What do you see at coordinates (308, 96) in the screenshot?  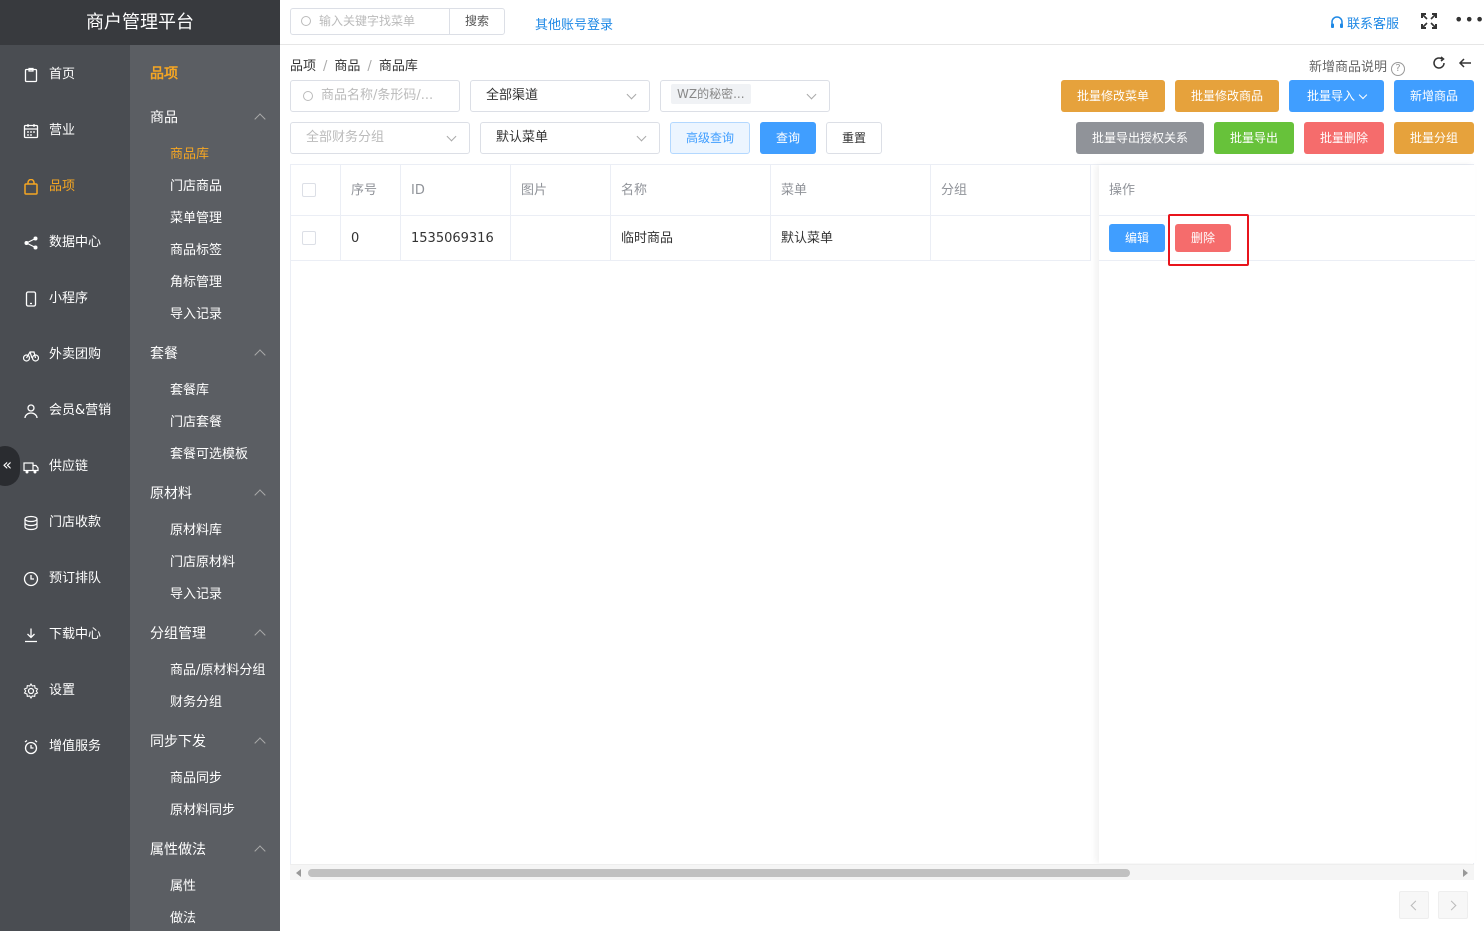 I see `search-icon` at bounding box center [308, 96].